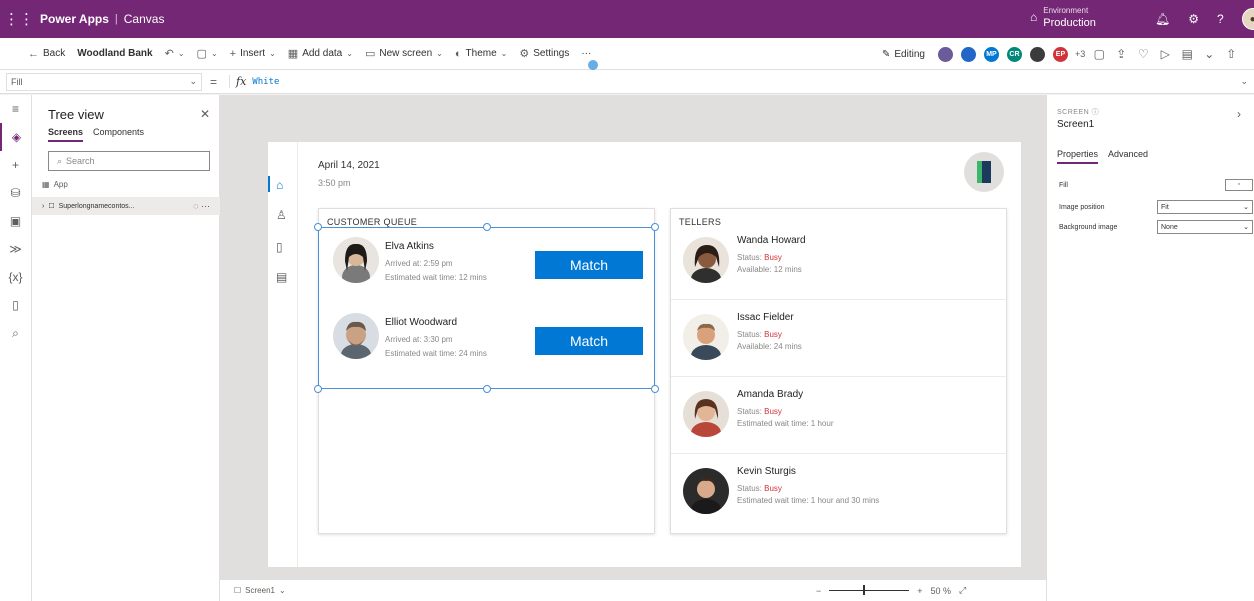  What do you see at coordinates (1220, 19) in the screenshot?
I see `help-icon: ?` at bounding box center [1220, 19].